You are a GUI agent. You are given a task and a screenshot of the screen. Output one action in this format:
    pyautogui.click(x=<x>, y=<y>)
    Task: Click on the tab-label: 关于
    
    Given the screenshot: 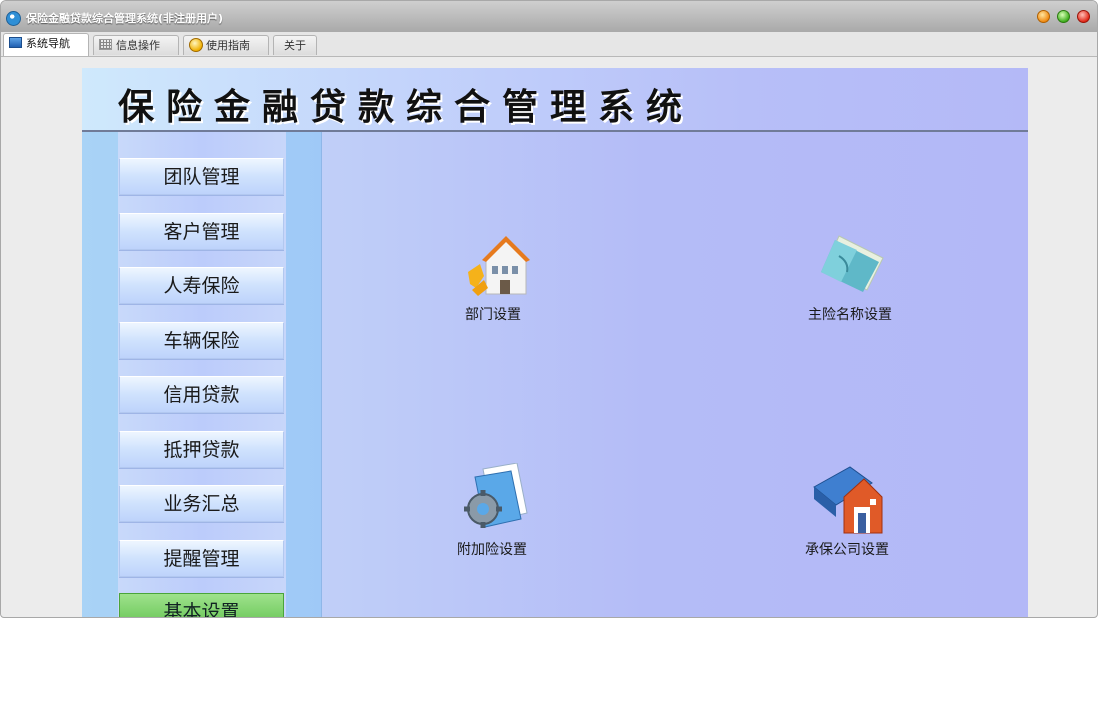 What is the action you would take?
    pyautogui.click(x=295, y=45)
    